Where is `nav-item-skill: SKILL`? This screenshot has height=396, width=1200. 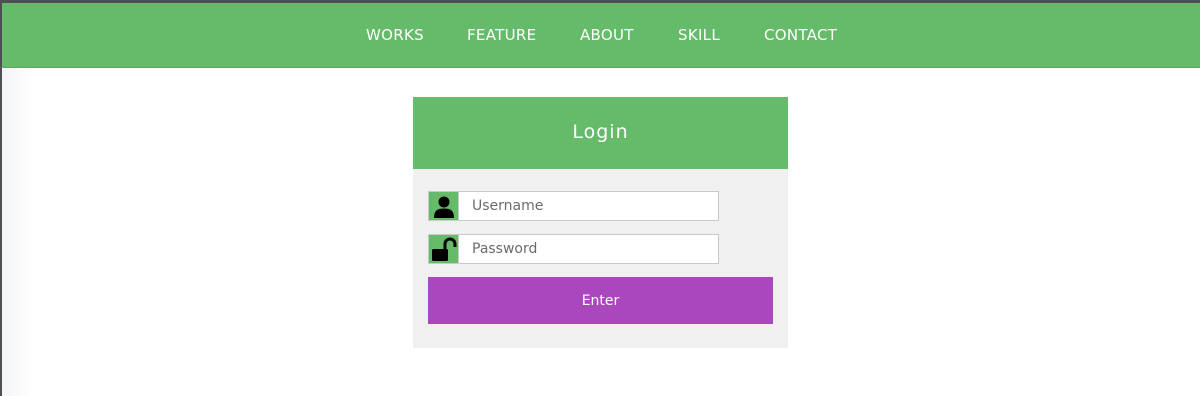 nav-item-skill: SKILL is located at coordinates (699, 35).